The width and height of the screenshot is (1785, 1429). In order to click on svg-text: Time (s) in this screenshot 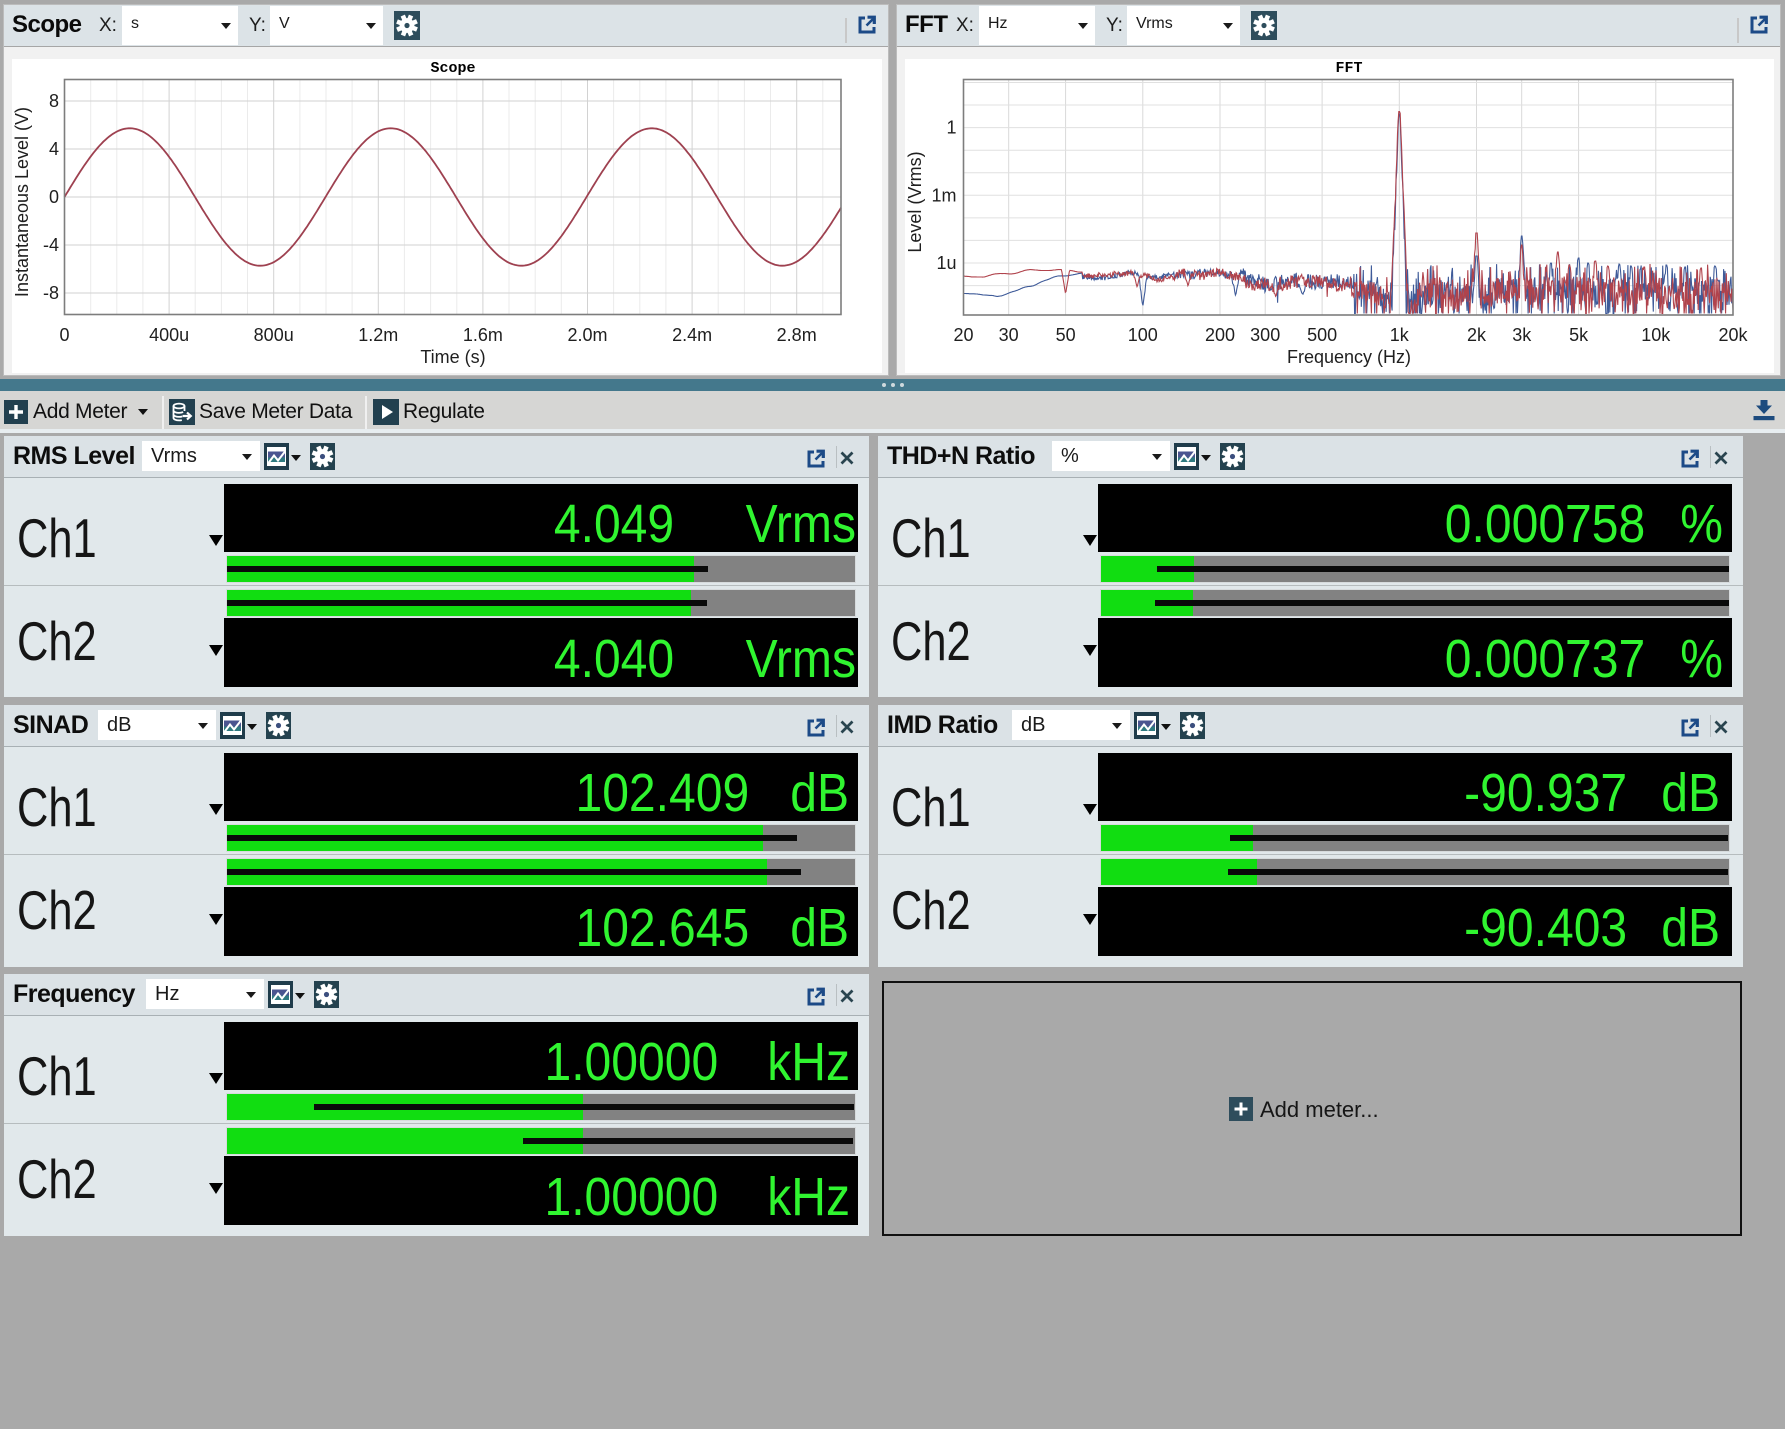, I will do `click(452, 357)`.